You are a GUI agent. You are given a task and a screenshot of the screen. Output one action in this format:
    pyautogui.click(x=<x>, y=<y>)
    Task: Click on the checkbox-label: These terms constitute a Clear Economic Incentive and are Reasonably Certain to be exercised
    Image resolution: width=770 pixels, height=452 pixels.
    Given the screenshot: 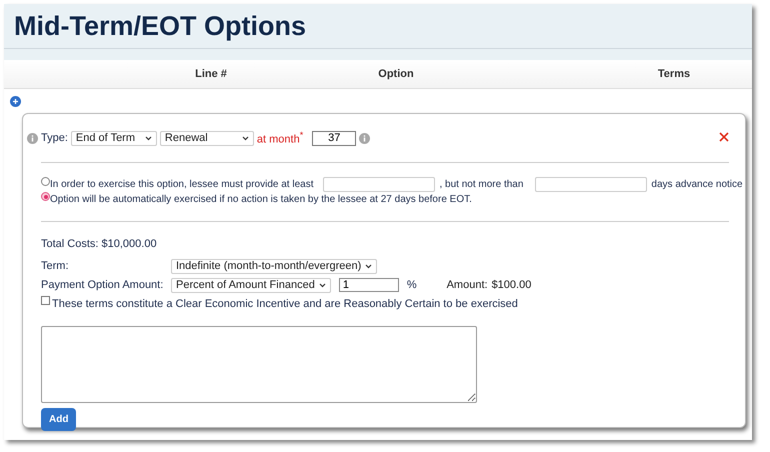 What is the action you would take?
    pyautogui.click(x=285, y=304)
    